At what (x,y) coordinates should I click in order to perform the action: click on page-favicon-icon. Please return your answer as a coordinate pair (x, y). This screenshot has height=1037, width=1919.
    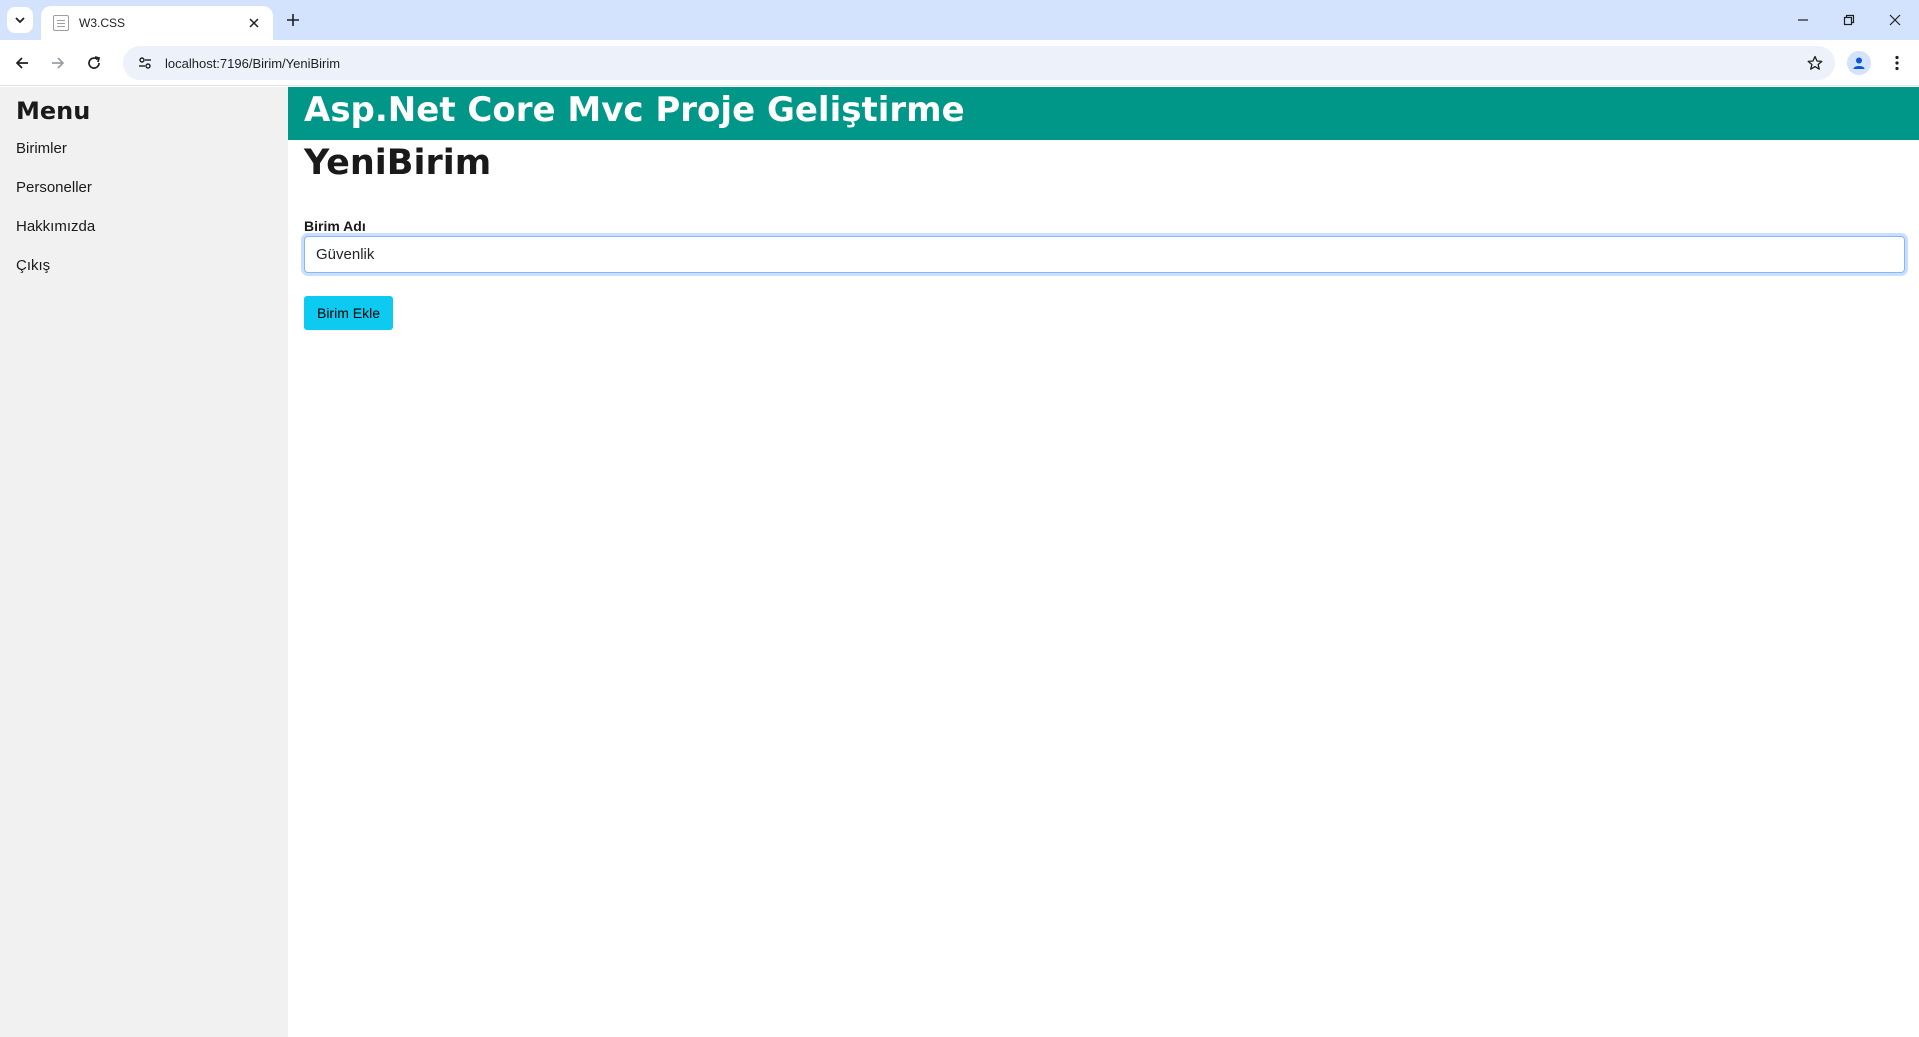
    Looking at the image, I should click on (61, 23).